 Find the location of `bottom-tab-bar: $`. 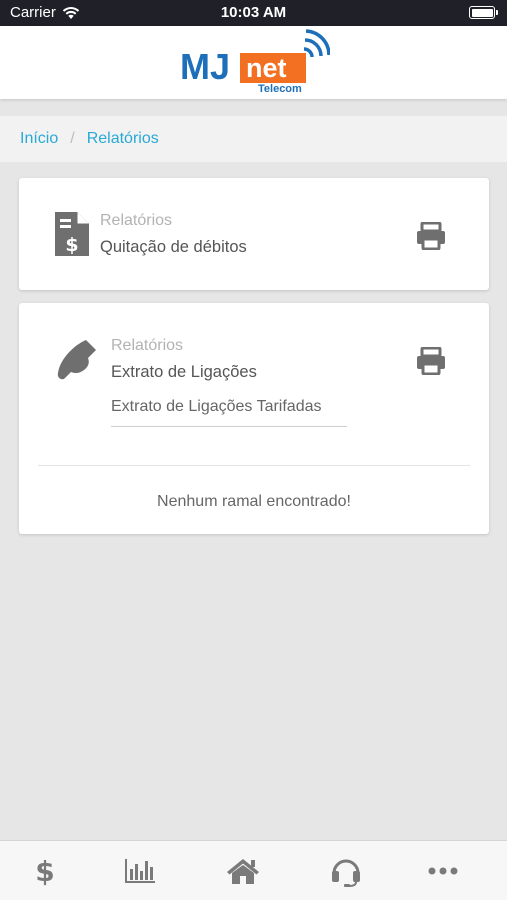

bottom-tab-bar: $ is located at coordinates (253, 870).